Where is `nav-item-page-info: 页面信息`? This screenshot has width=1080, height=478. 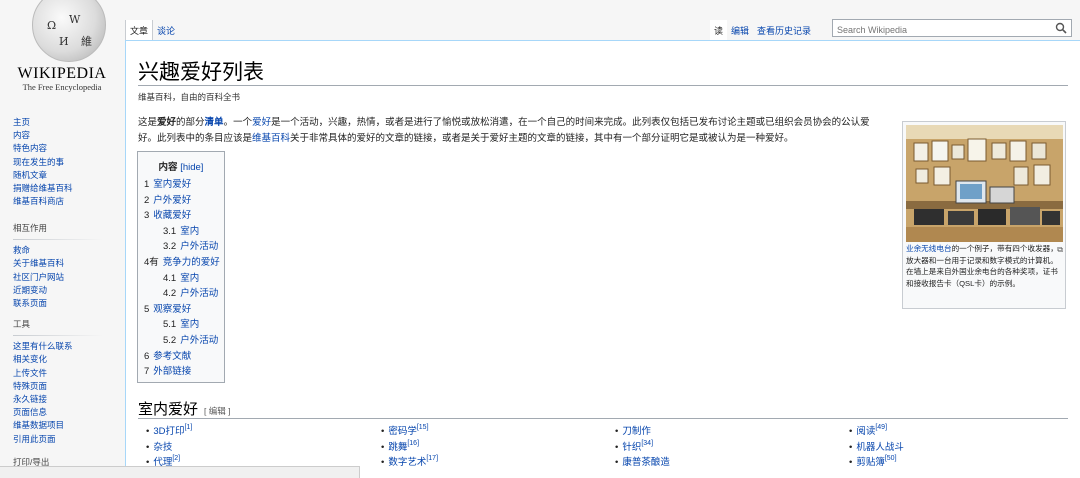
nav-item-page-info: 页面信息 is located at coordinates (67, 412).